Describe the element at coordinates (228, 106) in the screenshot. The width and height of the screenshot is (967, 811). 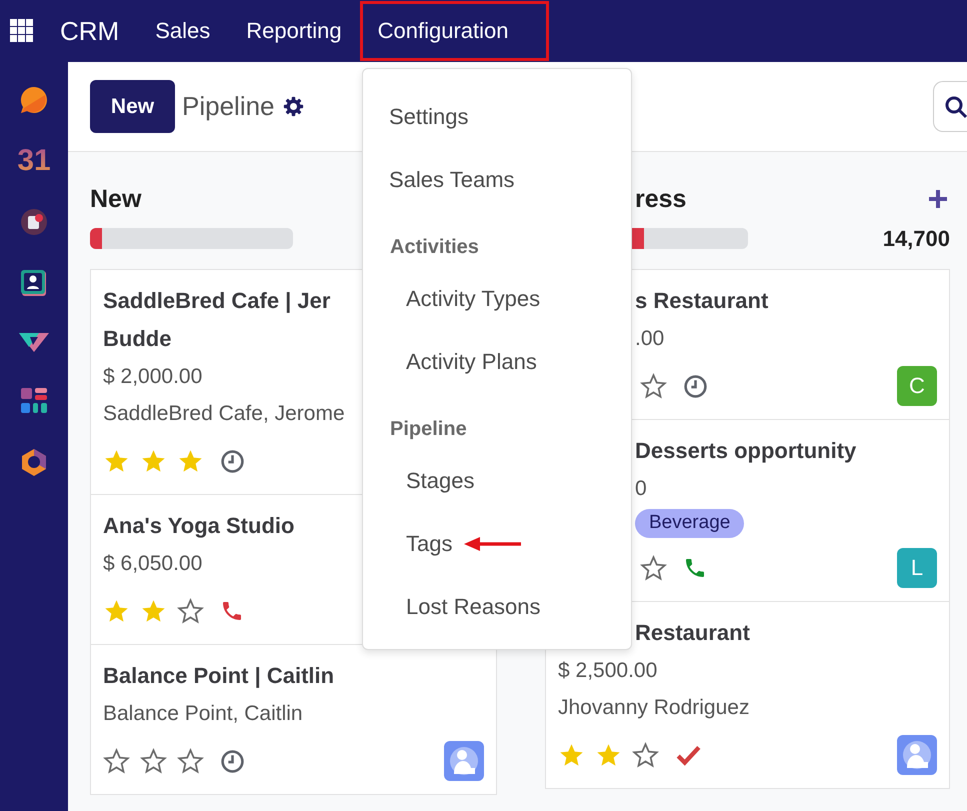
I see `view-title: Pipeline` at that location.